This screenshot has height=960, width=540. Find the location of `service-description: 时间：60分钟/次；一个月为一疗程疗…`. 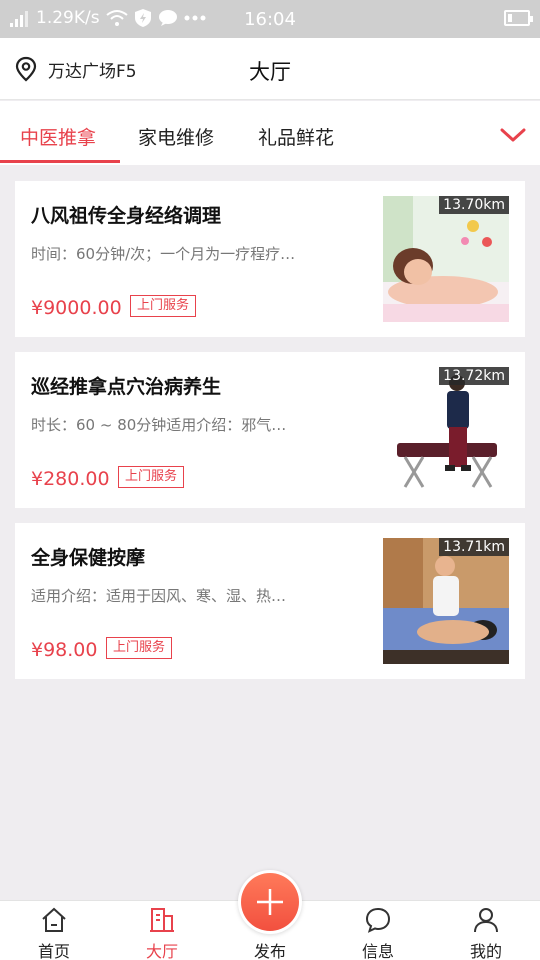

service-description: 时间：60分钟/次；一个月为一疗程疗… is located at coordinates (163, 254).